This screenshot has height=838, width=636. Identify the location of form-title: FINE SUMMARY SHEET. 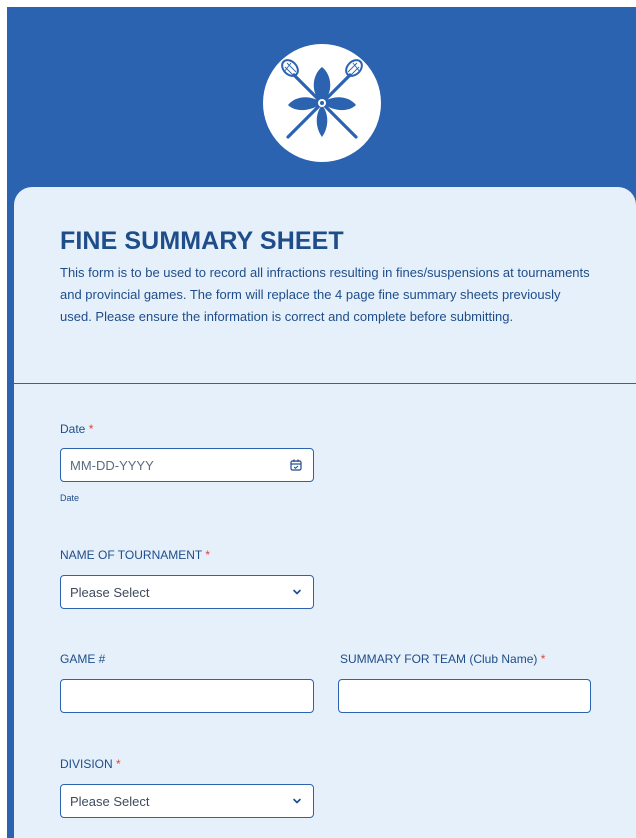
(202, 241).